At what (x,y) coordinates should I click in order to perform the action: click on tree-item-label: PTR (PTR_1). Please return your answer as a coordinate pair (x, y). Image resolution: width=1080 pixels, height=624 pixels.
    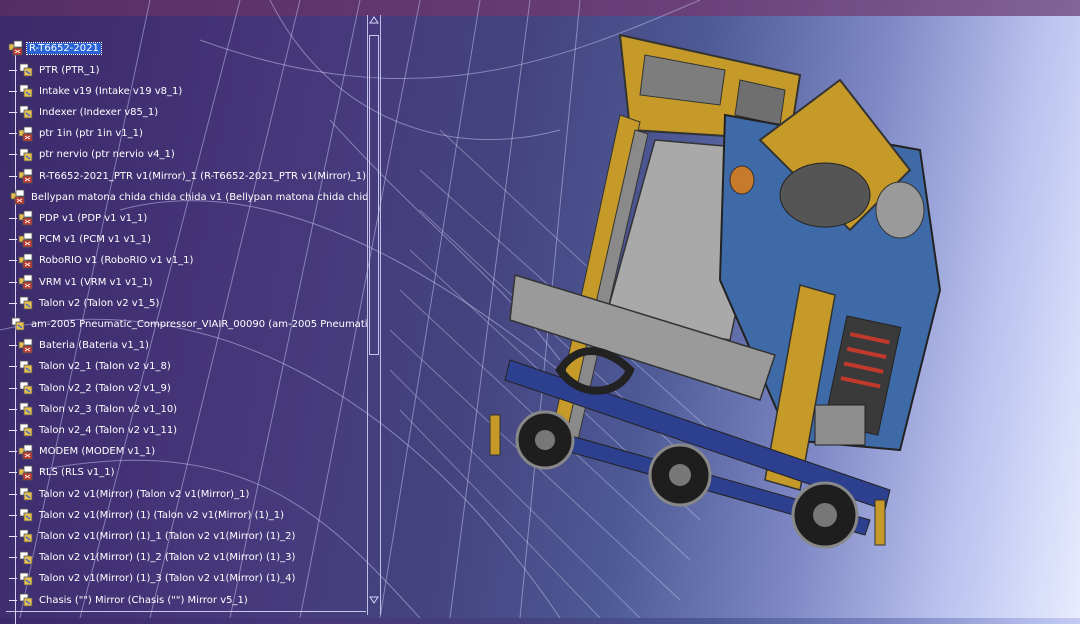
    Looking at the image, I should click on (69, 70).